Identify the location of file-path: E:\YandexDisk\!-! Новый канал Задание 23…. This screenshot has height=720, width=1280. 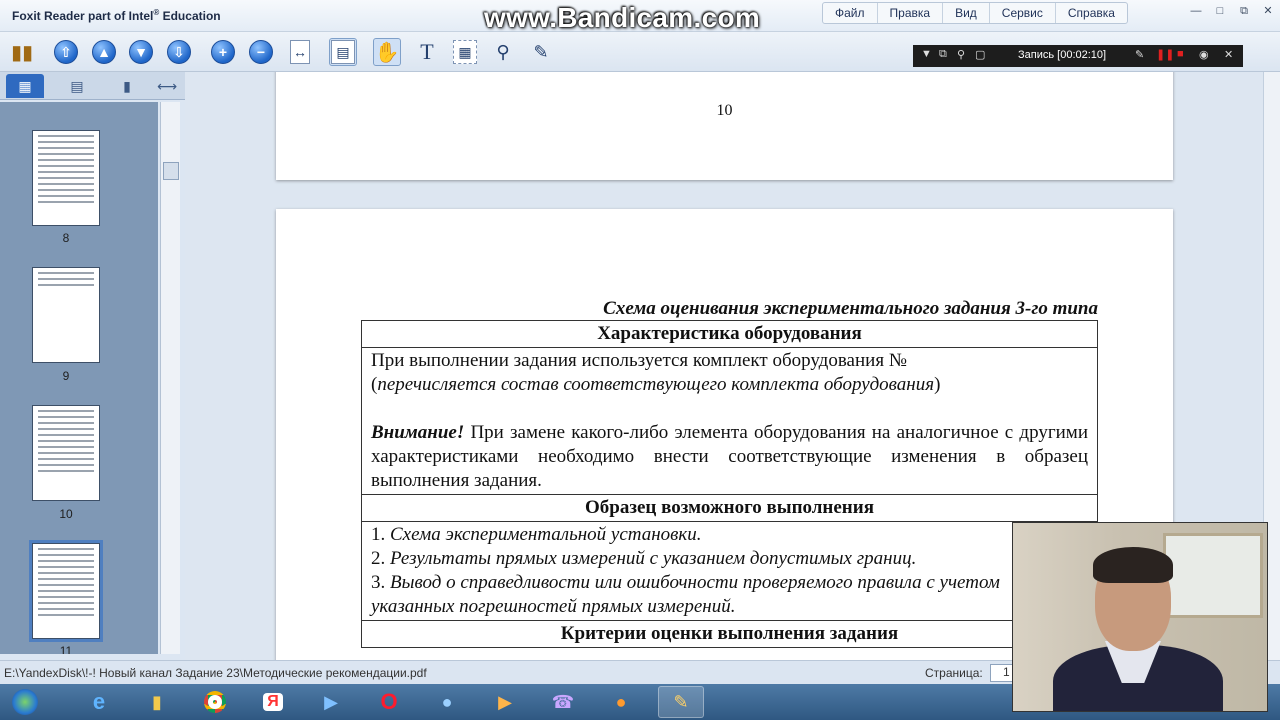
(215, 673).